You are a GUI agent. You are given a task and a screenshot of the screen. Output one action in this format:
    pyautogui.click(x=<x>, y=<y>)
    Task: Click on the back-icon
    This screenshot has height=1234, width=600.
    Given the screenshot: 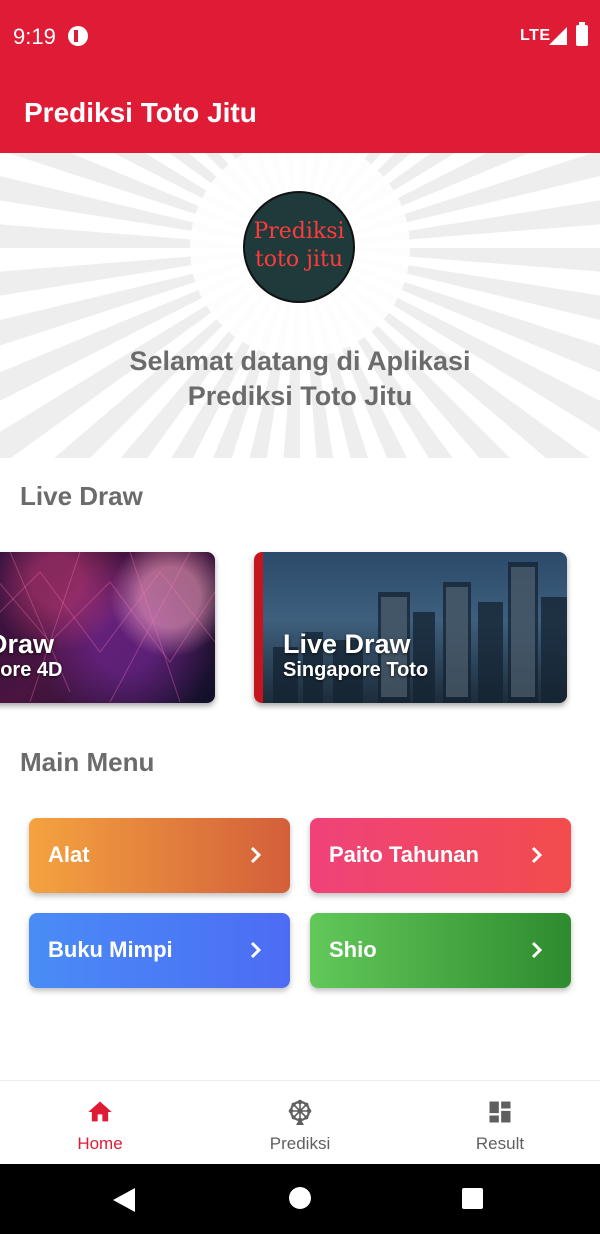 What is the action you would take?
    pyautogui.click(x=124, y=1200)
    